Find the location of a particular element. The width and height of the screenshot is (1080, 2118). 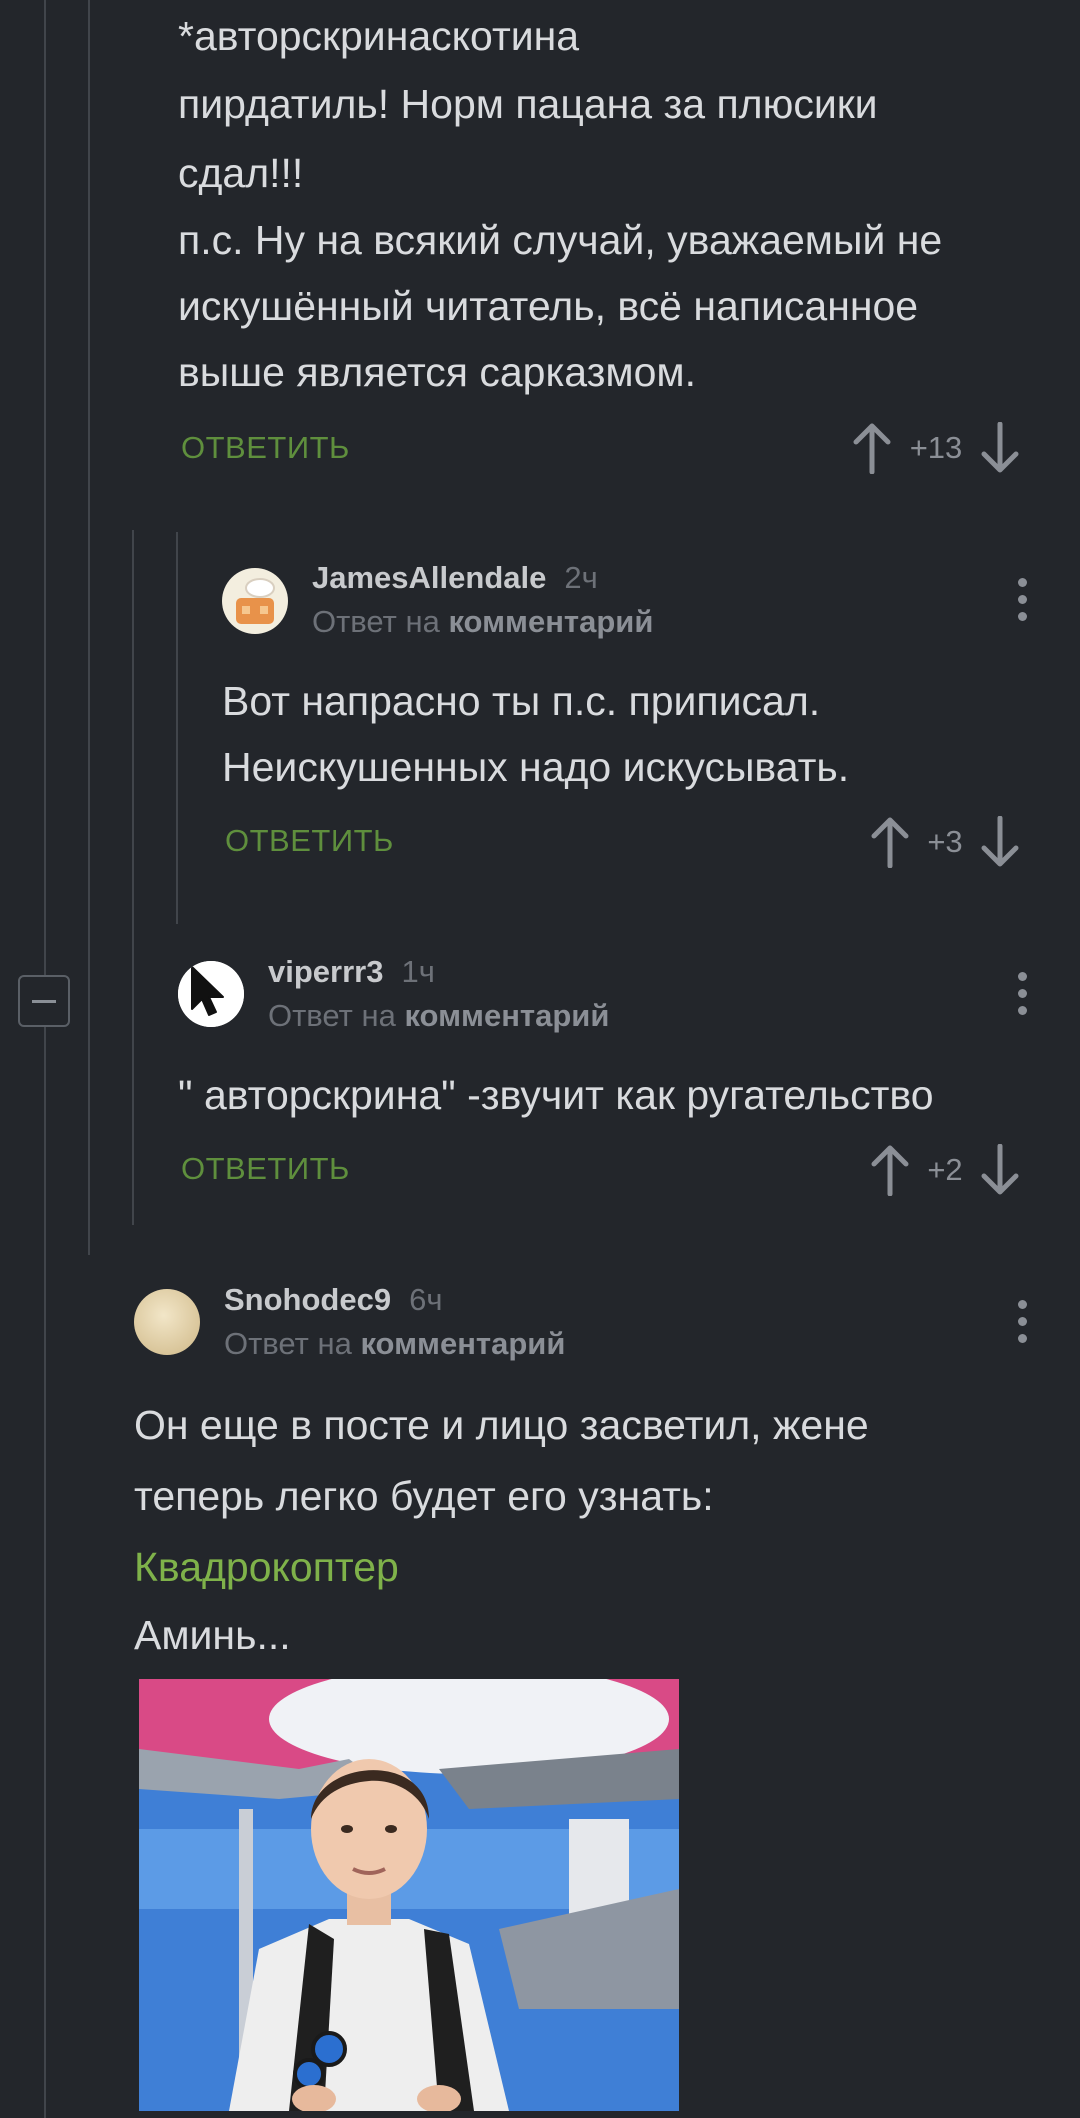

comment-author: viperrr3 1ч is located at coordinates (351, 972).